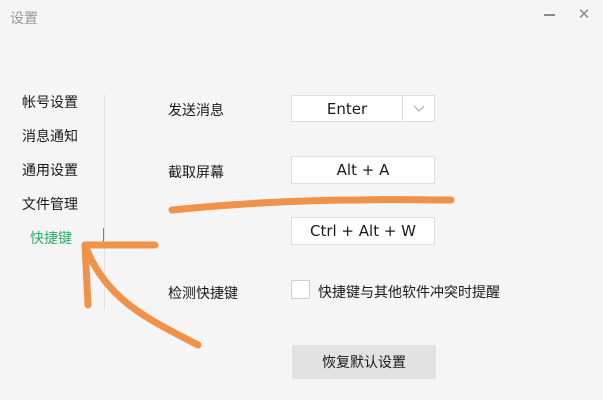 This screenshot has height=400, width=603. I want to click on send-message-value: Enter, so click(347, 108).